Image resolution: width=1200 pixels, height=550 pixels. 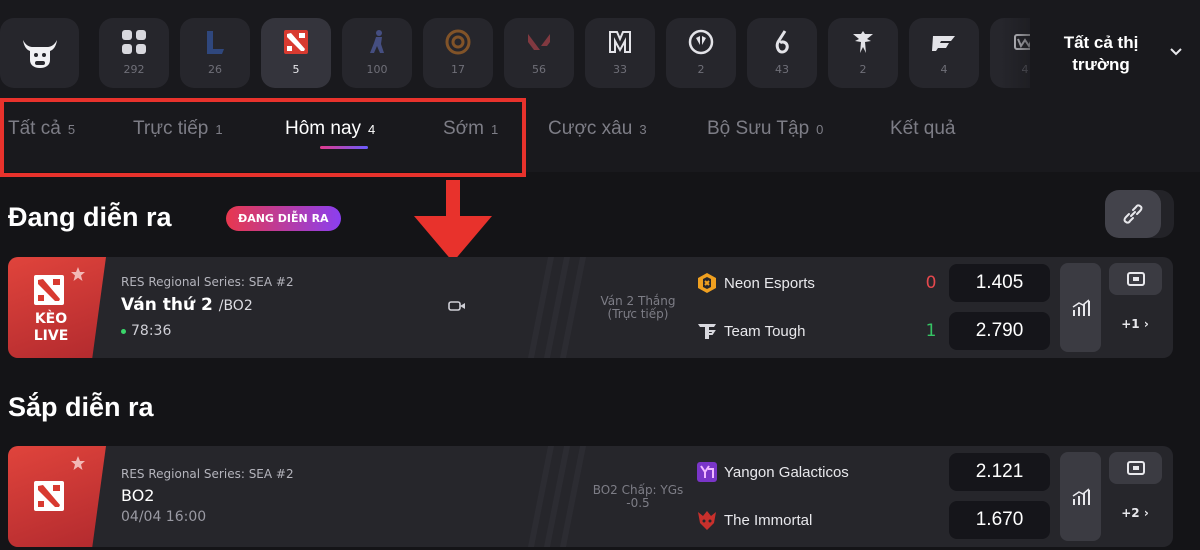 I want to click on tab-label: Bộ Sưu Tập, so click(x=758, y=128).